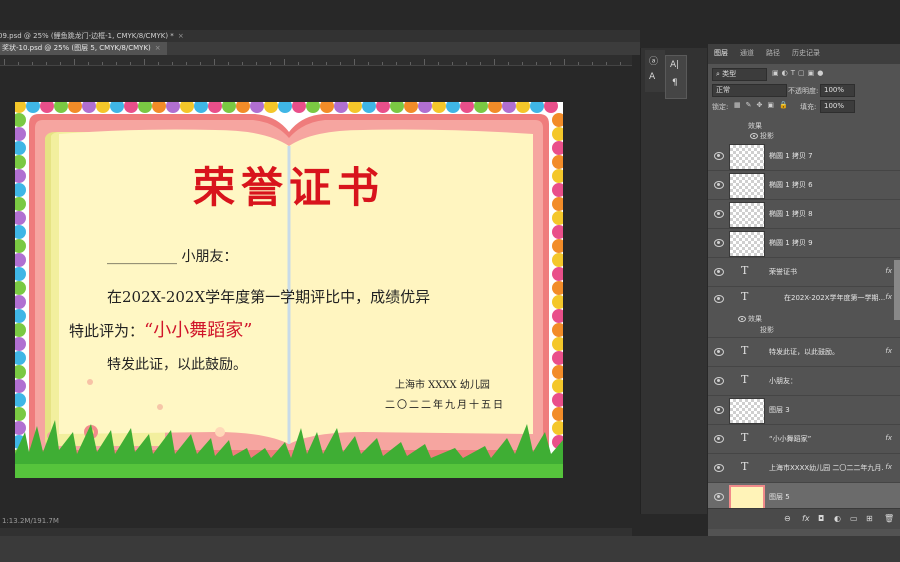 The height and width of the screenshot is (562, 900). Describe the element at coordinates (804, 156) in the screenshot. I see `layer-row: 椭圆 1 拷贝 7` at that location.